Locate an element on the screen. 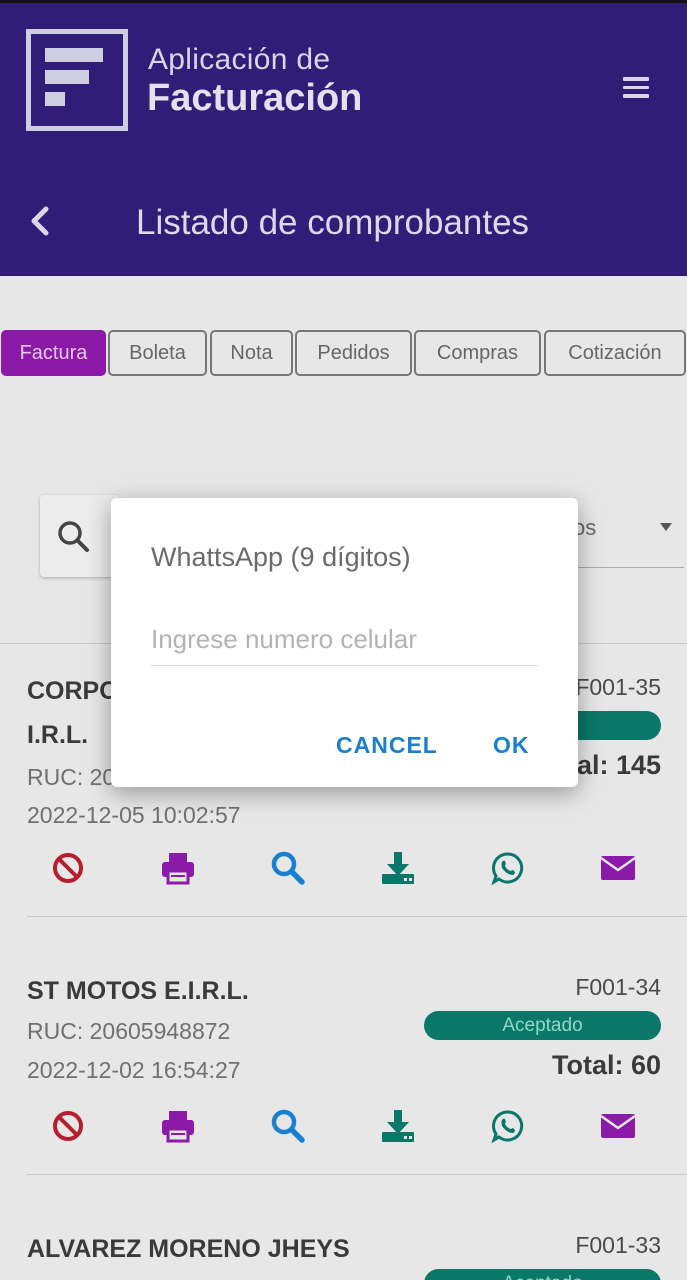 The height and width of the screenshot is (1280, 687). phone-number-input is located at coordinates (344, 640).